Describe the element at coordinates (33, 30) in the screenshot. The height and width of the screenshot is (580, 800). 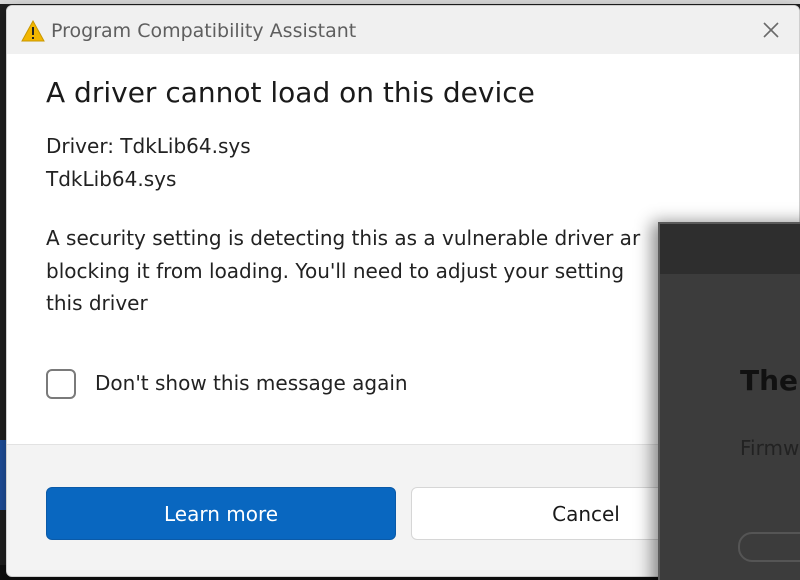
I see `warning-icon` at that location.